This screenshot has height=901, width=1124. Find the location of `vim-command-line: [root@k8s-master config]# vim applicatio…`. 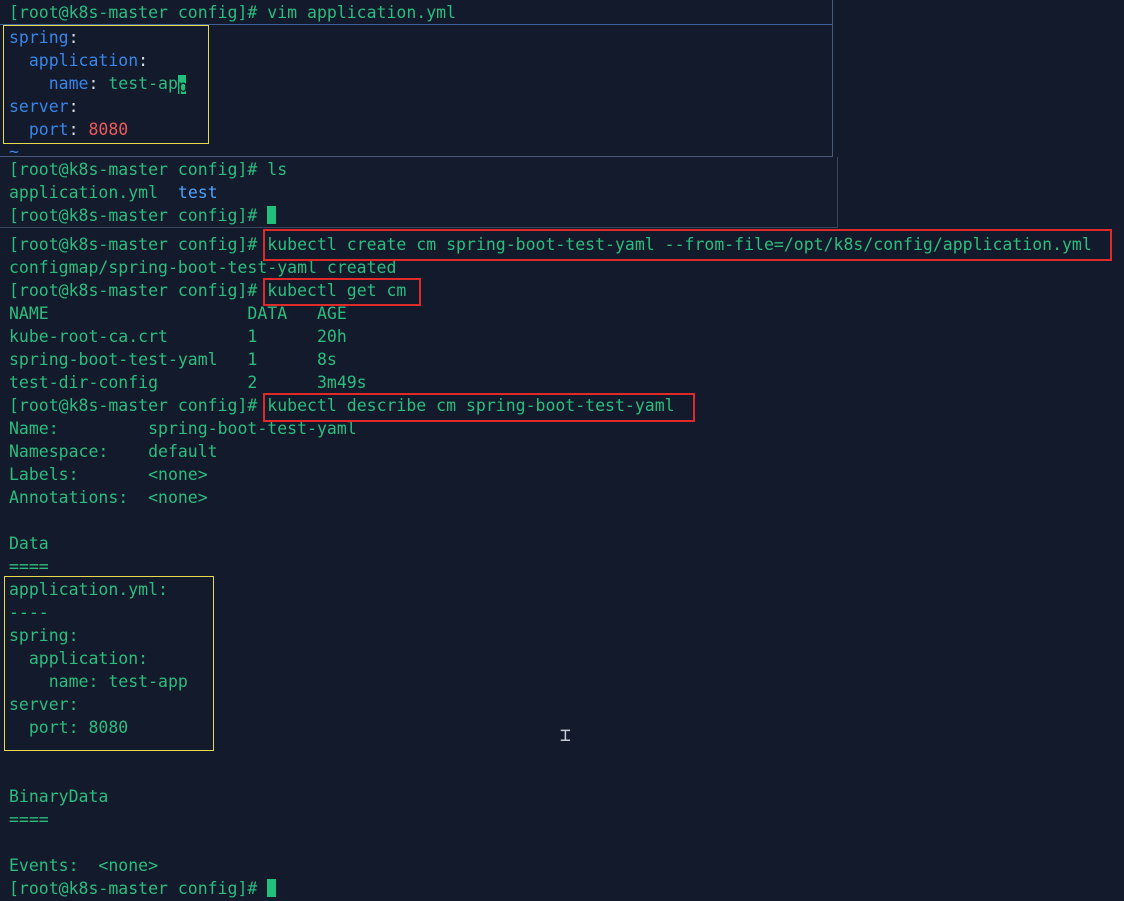

vim-command-line: [root@k8s-master config]# vim applicatio… is located at coordinates (233, 12).